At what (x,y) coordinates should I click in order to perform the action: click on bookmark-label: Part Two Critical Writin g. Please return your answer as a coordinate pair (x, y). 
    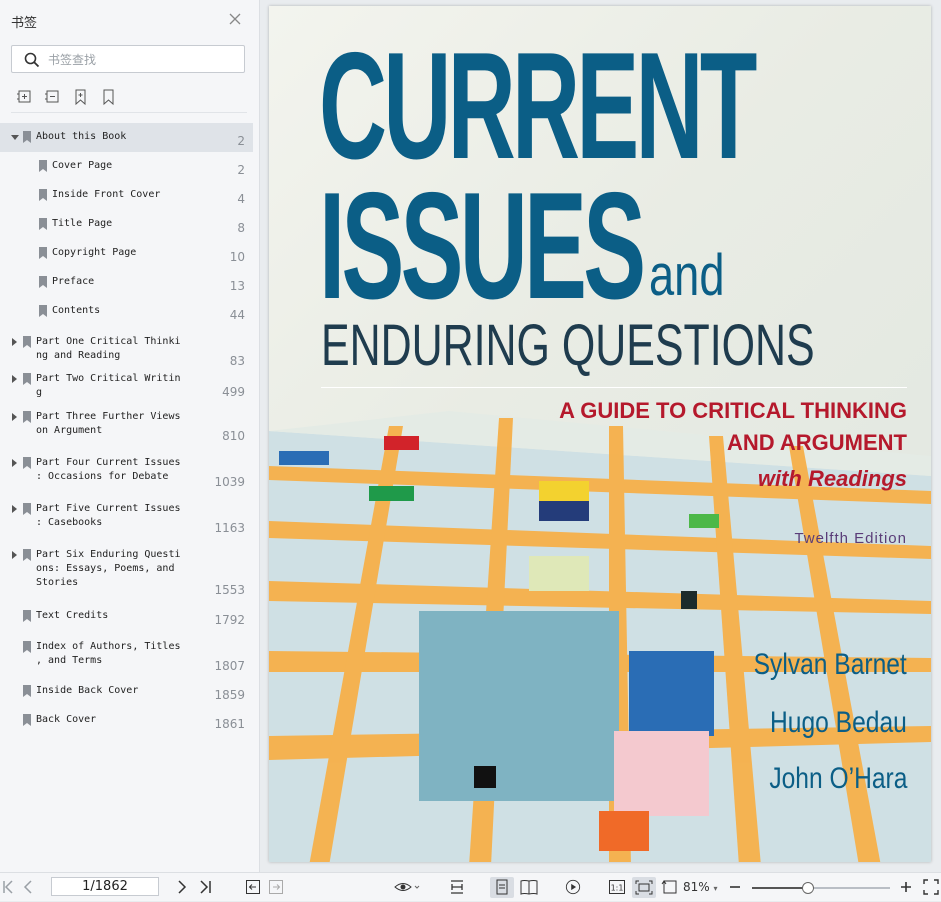
    Looking at the image, I should click on (108, 385).